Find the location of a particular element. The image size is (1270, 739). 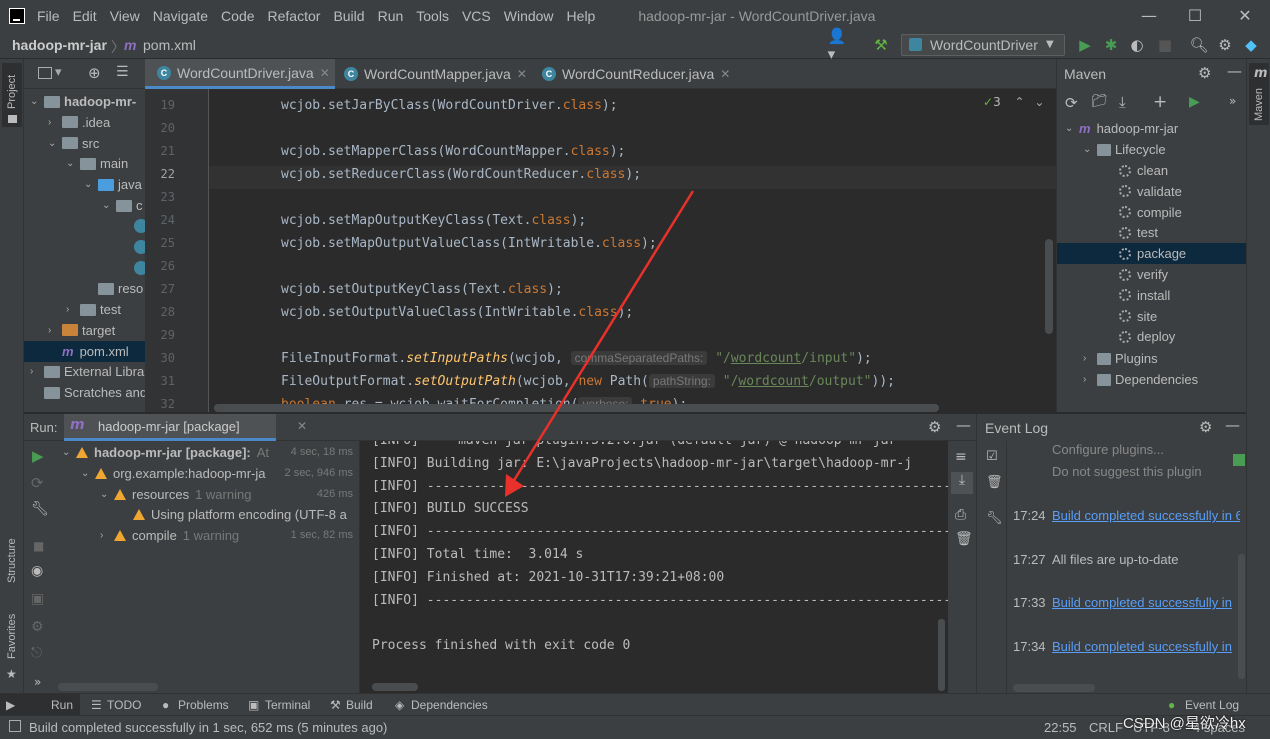

exit-icon: ⎋ is located at coordinates (36, 653).